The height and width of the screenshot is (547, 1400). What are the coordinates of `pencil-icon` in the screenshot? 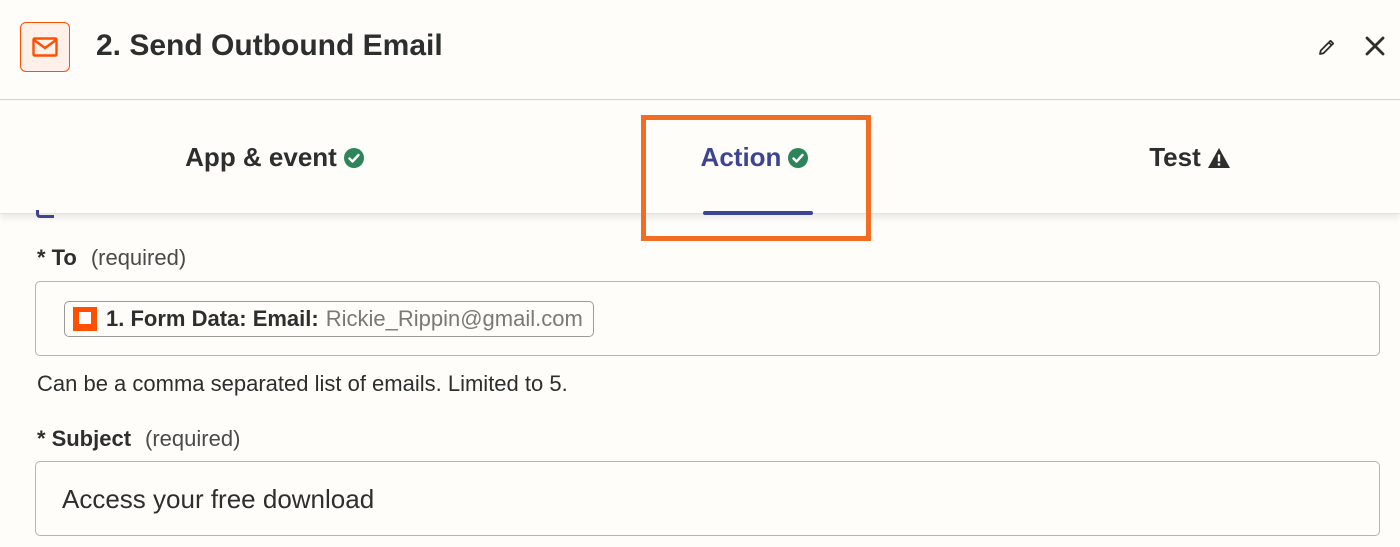 It's located at (1327, 47).